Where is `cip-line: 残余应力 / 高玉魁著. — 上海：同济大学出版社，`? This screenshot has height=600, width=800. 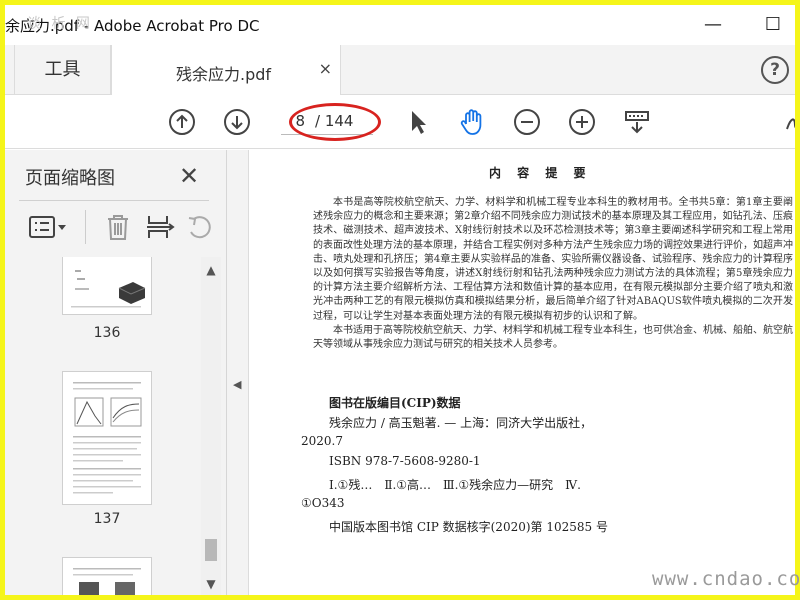 cip-line: 残余应力 / 高玉魁著. — 上海：同济大学出版社， is located at coordinates (461, 423).